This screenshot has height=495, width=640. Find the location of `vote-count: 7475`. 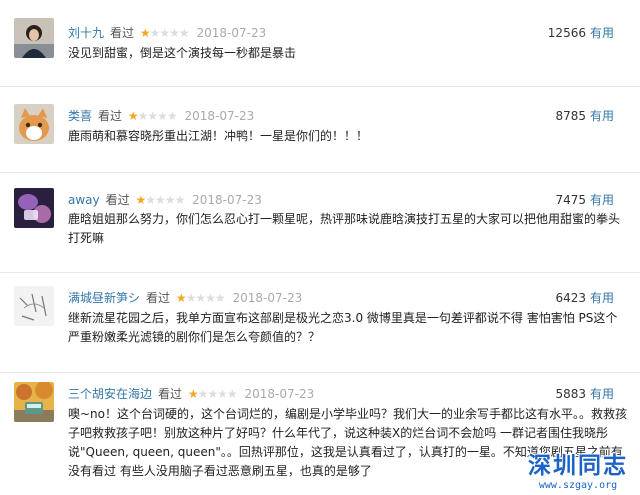

vote-count: 7475 is located at coordinates (570, 200).